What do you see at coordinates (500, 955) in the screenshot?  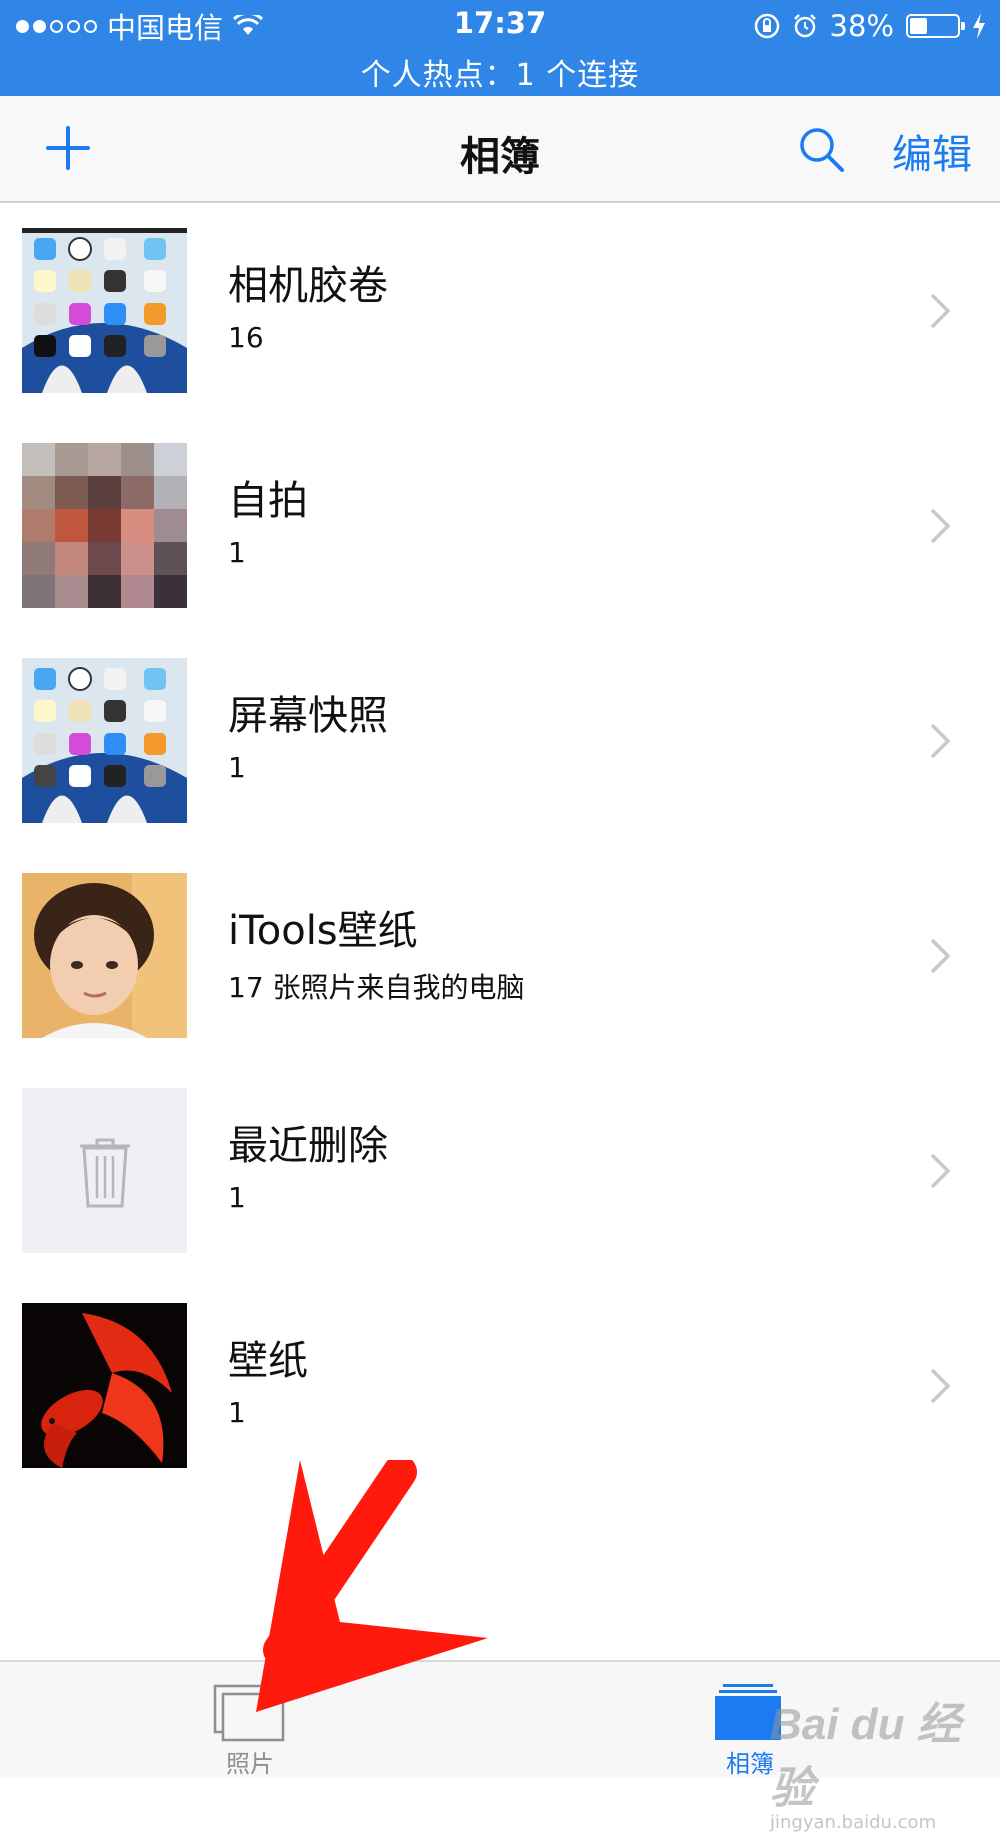 I see `album-row-itools-wallpapers: iTools壁纸 17 张照片来自我的电脑` at bounding box center [500, 955].